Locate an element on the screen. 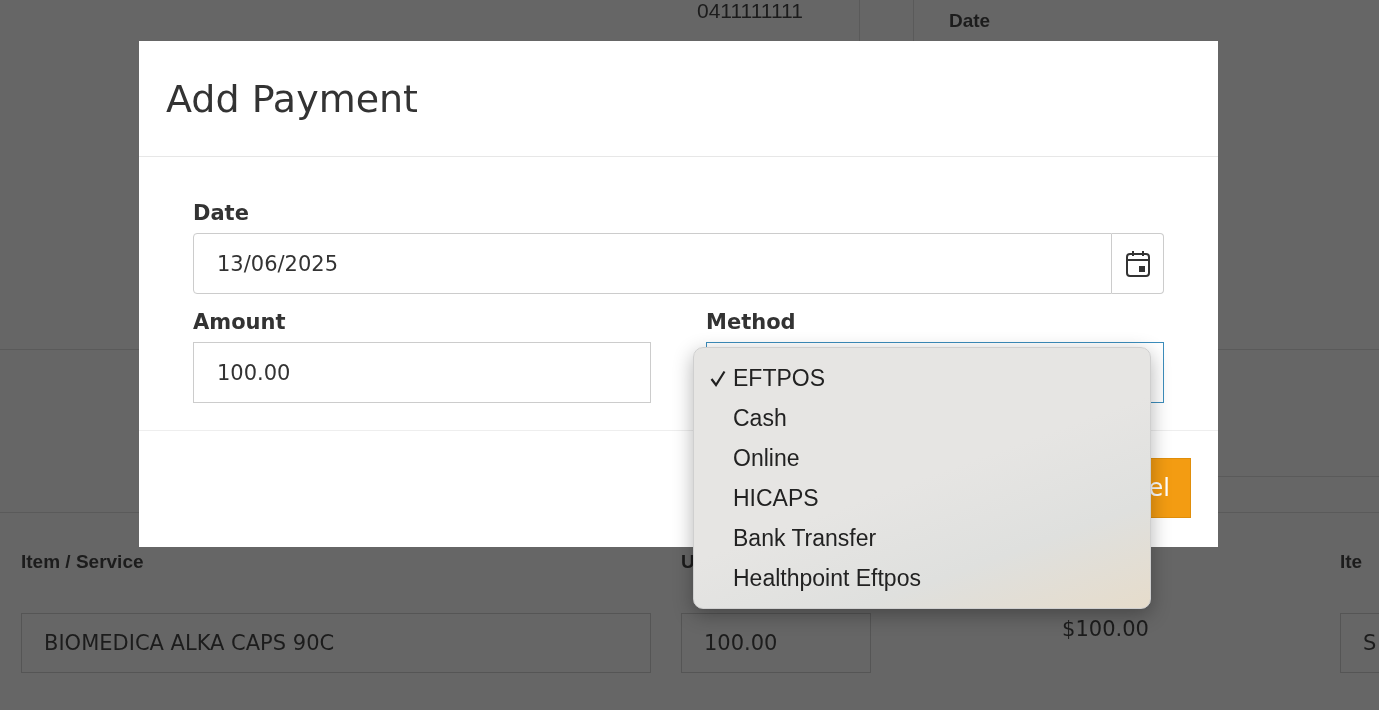 This screenshot has height=710, width=1379. dialog-title: Add Payment is located at coordinates (292, 98).